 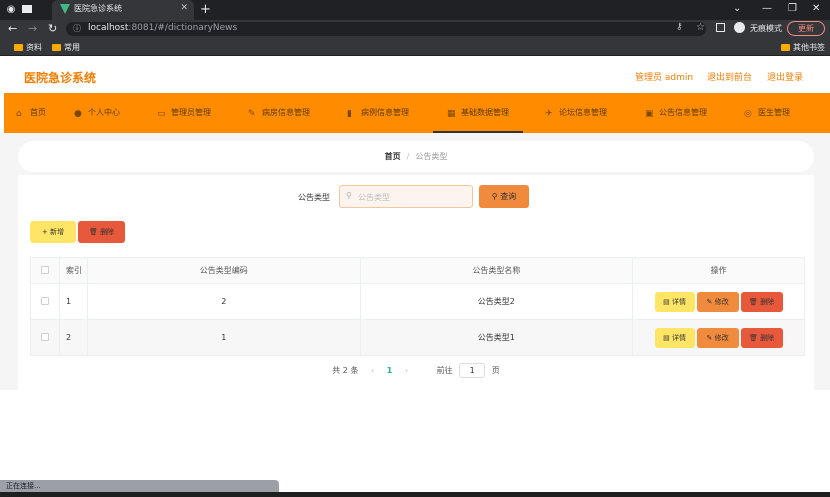 I want to click on bookmark-star-icon: ☆, so click(x=700, y=27).